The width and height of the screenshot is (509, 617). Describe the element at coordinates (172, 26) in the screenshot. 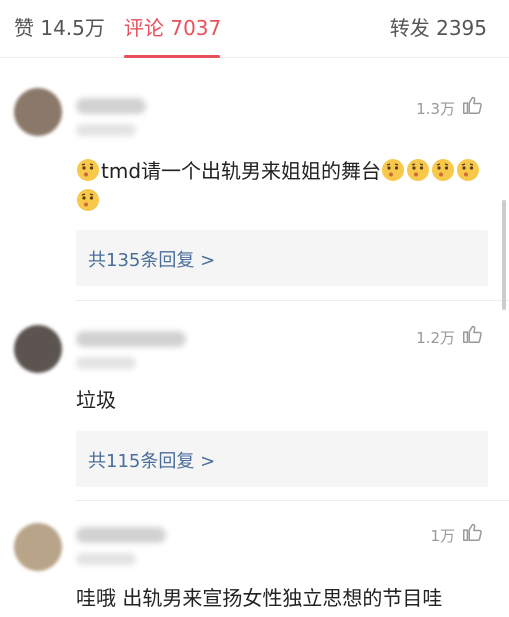

I see `tab-comments: 评论 7037` at that location.